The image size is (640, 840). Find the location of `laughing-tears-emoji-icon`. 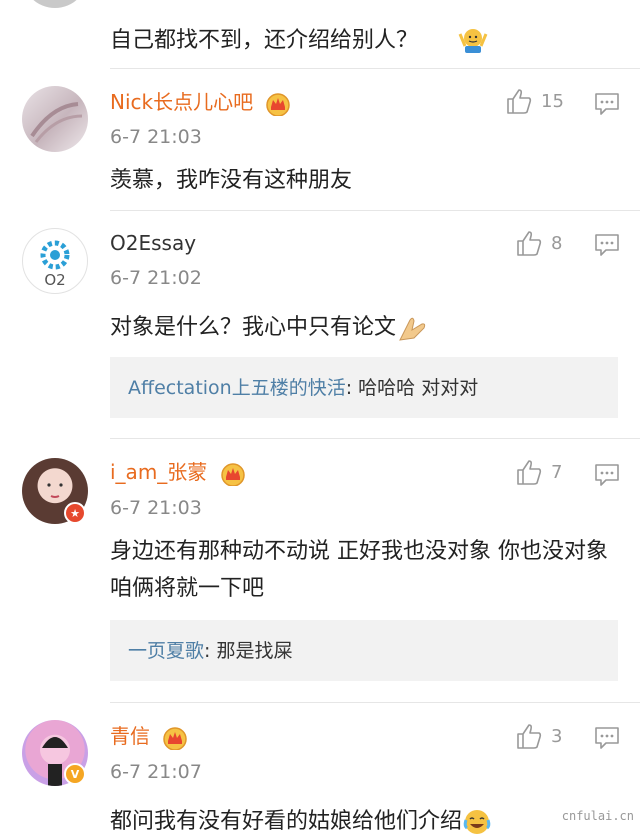

laughing-tears-emoji-icon is located at coordinates (477, 822).